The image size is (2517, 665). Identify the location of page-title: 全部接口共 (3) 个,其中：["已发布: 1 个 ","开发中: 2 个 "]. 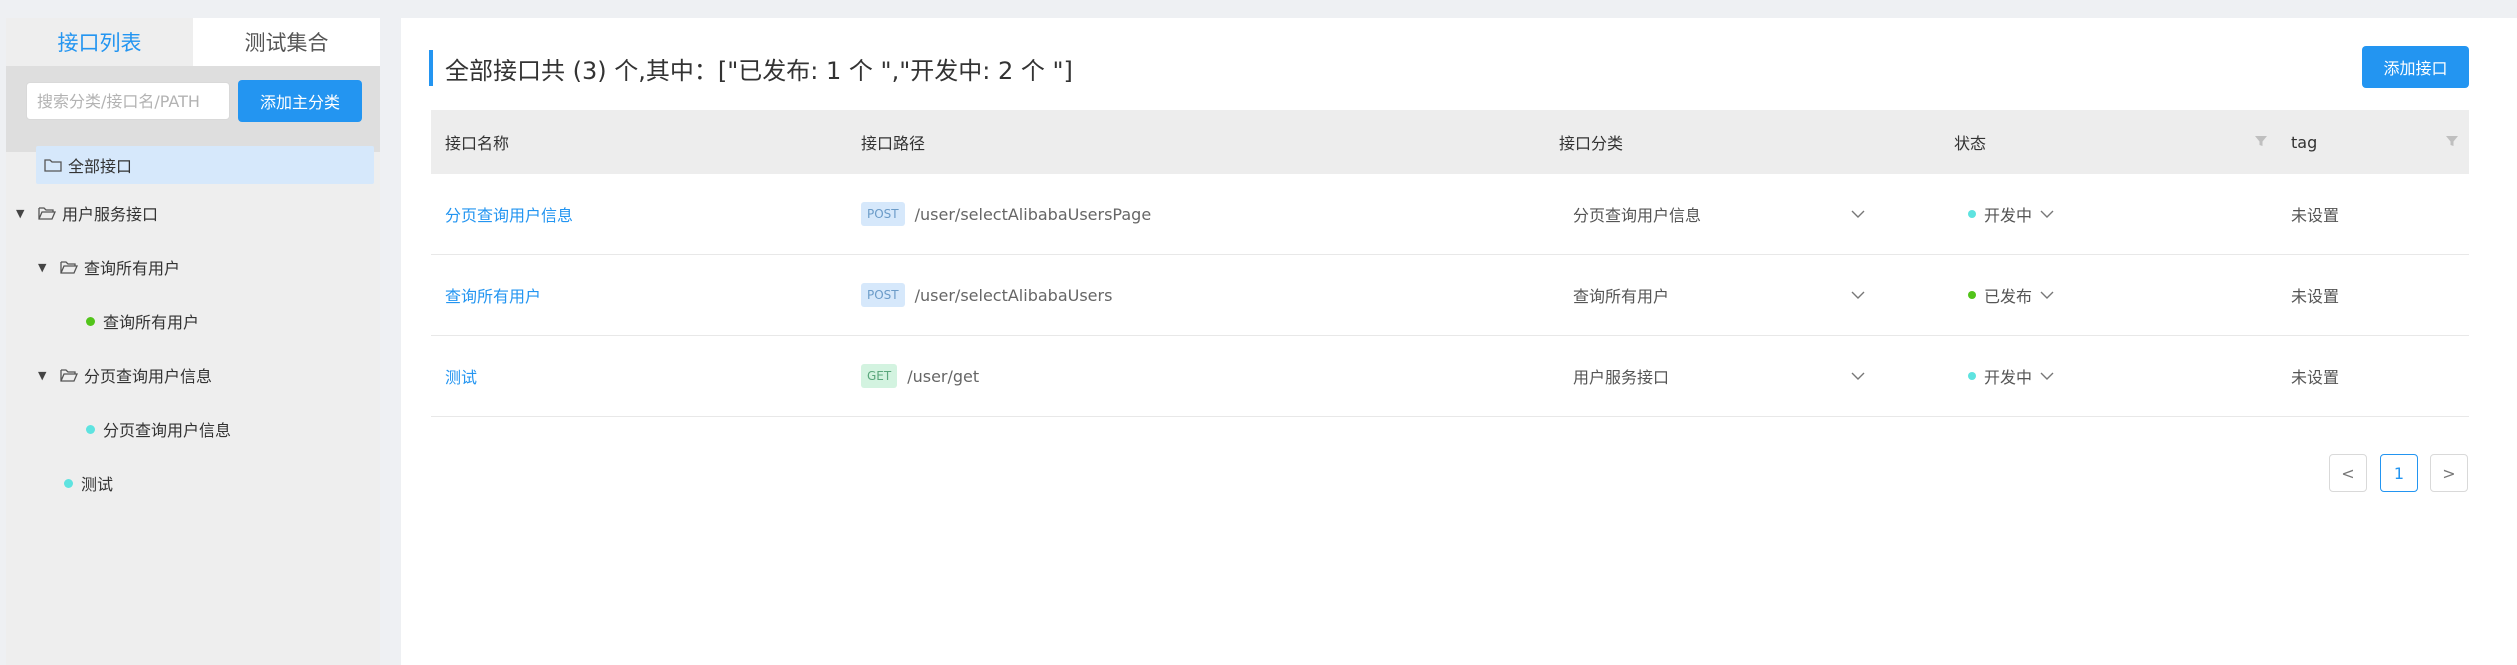
(751, 68).